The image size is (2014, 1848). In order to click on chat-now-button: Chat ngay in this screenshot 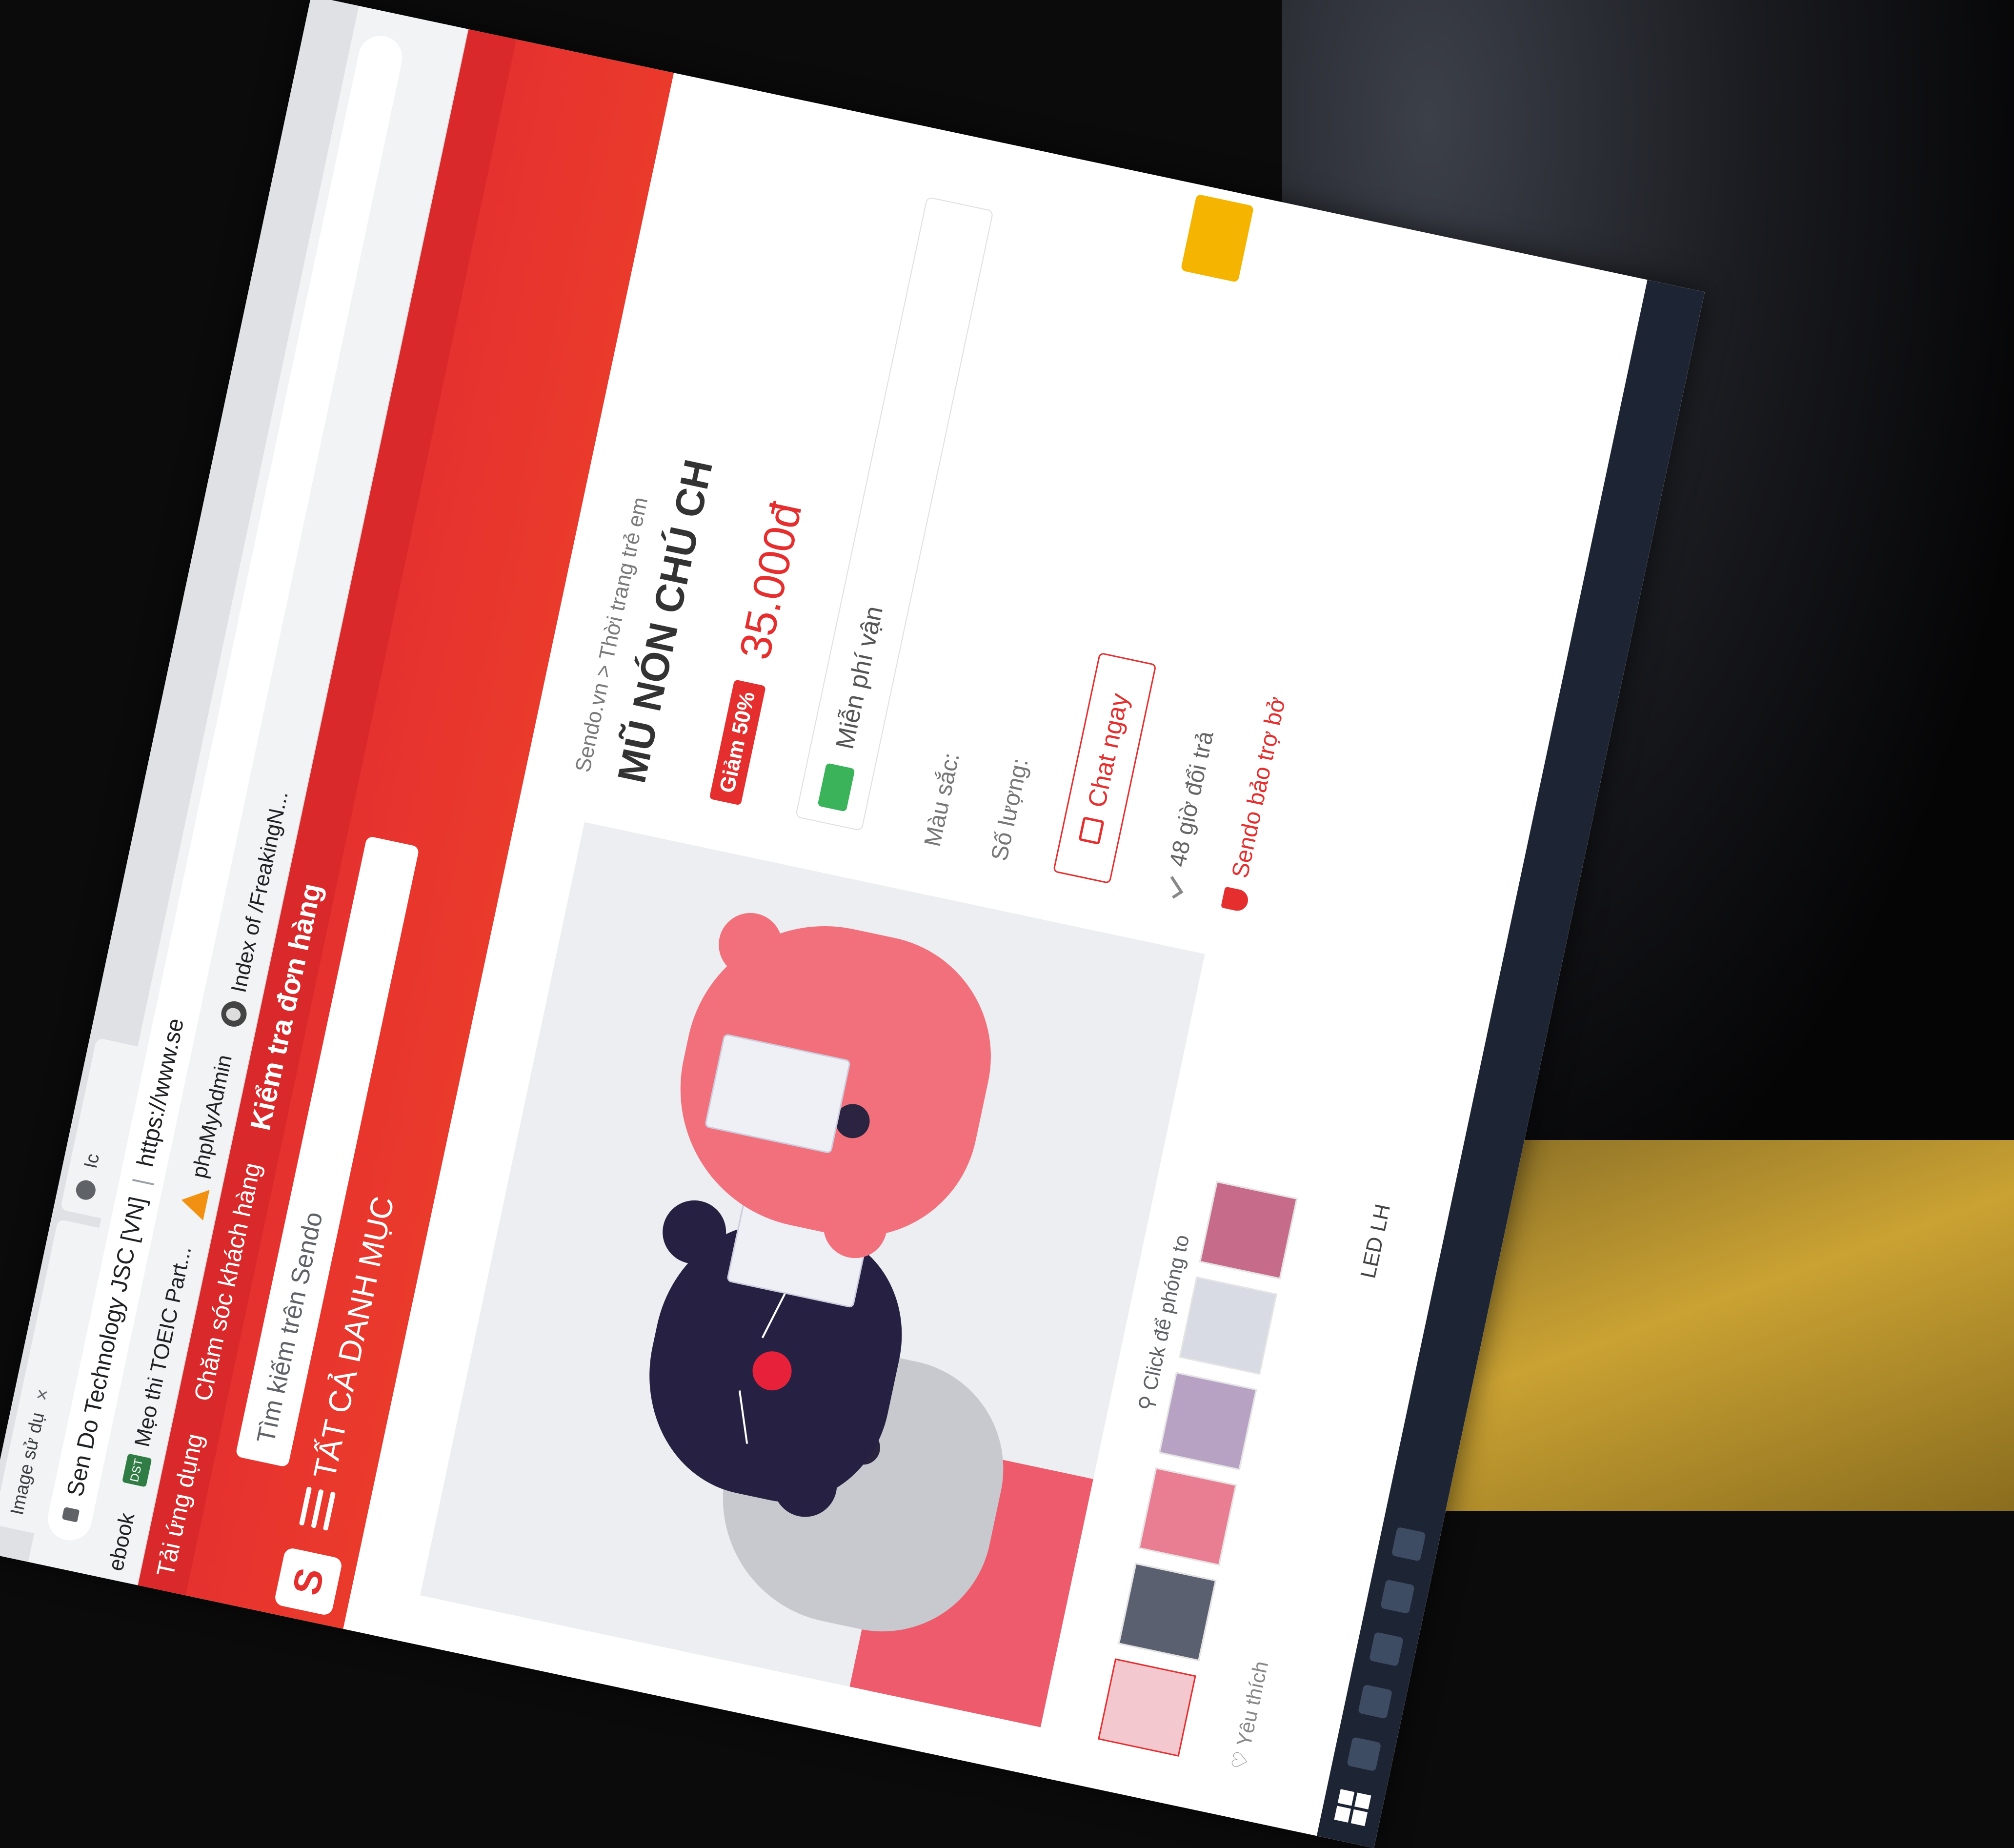, I will do `click(1104, 768)`.